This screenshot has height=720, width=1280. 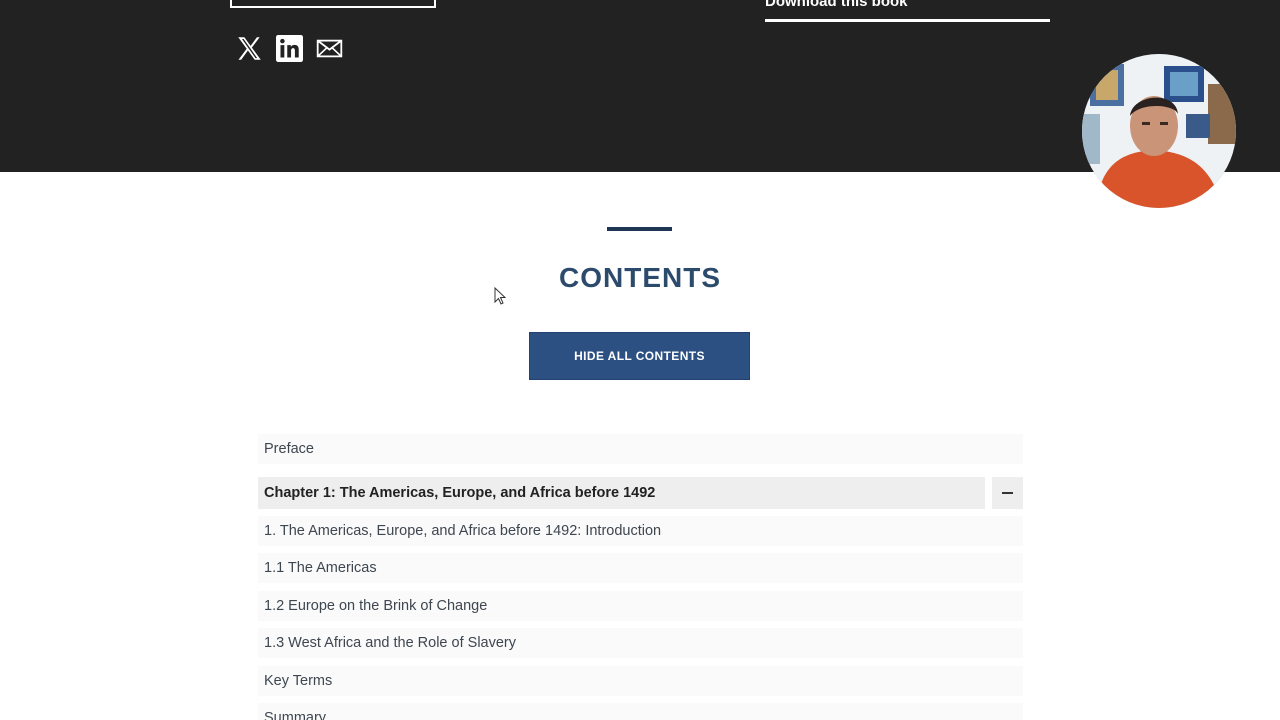 What do you see at coordinates (640, 277) in the screenshot?
I see `contents-heading: CONTENTS` at bounding box center [640, 277].